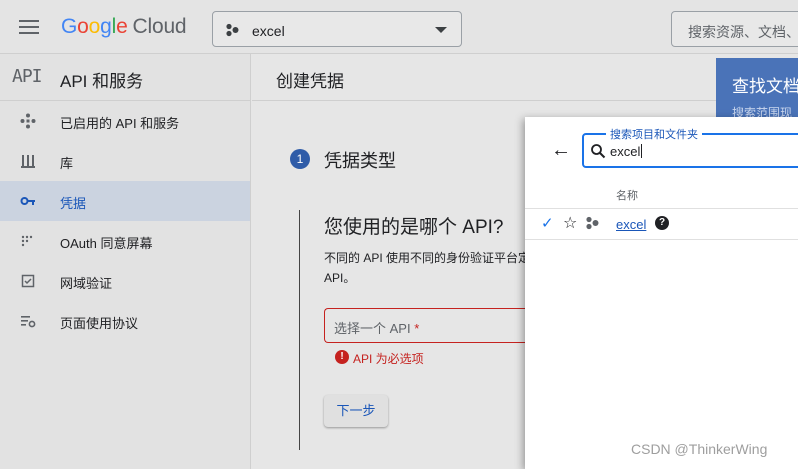 This screenshot has height=469, width=798. What do you see at coordinates (626, 151) in the screenshot?
I see `project-search-value: excel` at bounding box center [626, 151].